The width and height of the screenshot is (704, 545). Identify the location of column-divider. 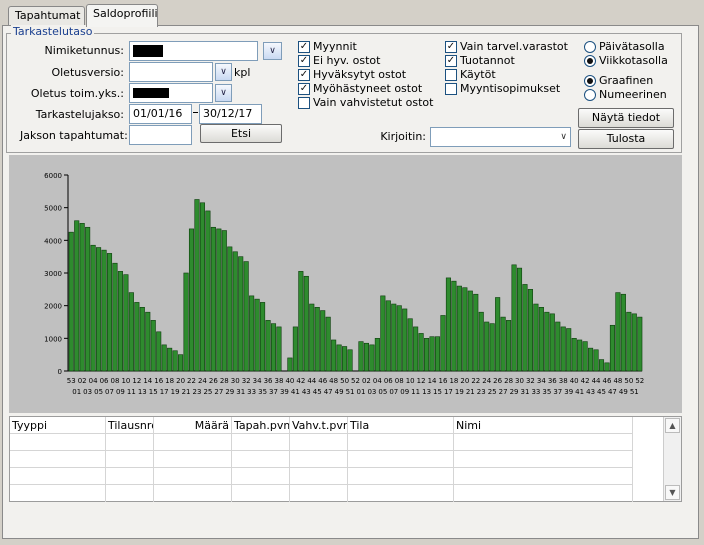
(347, 468).